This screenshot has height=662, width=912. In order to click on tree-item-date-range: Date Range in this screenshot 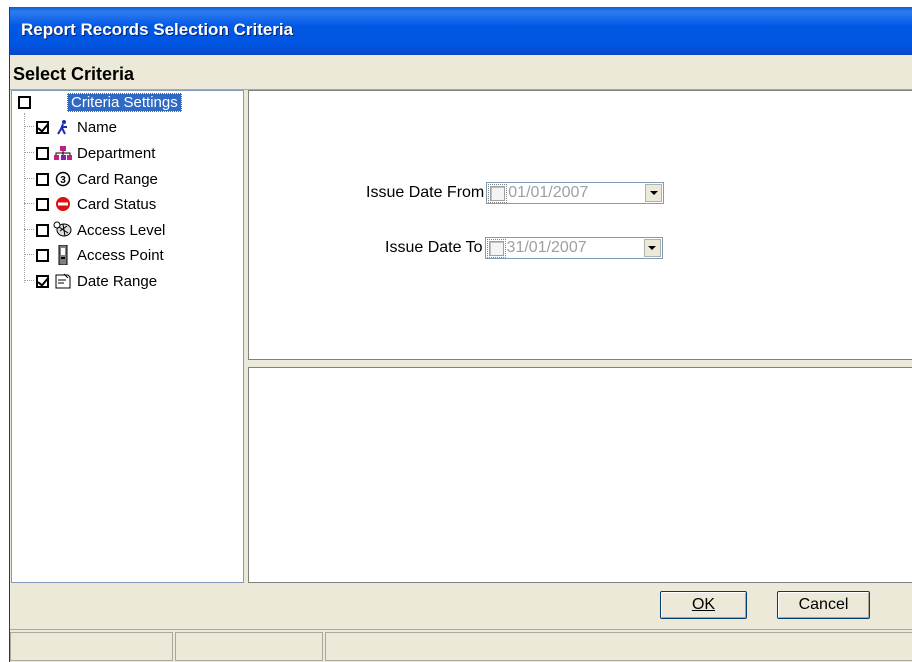, I will do `click(96, 281)`.